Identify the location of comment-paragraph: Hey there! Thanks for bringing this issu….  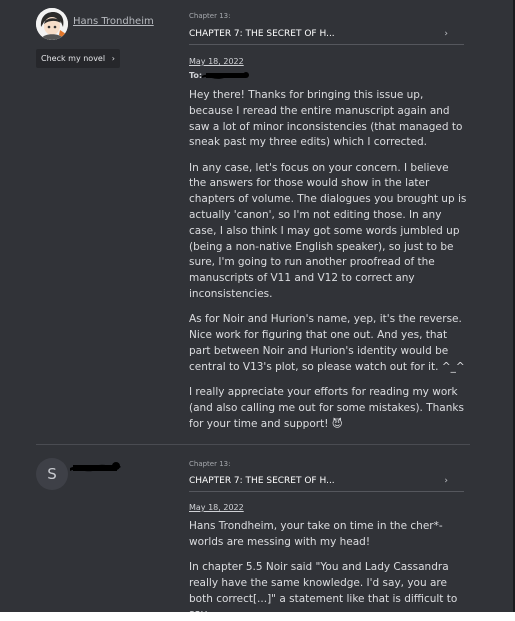
(326, 119).